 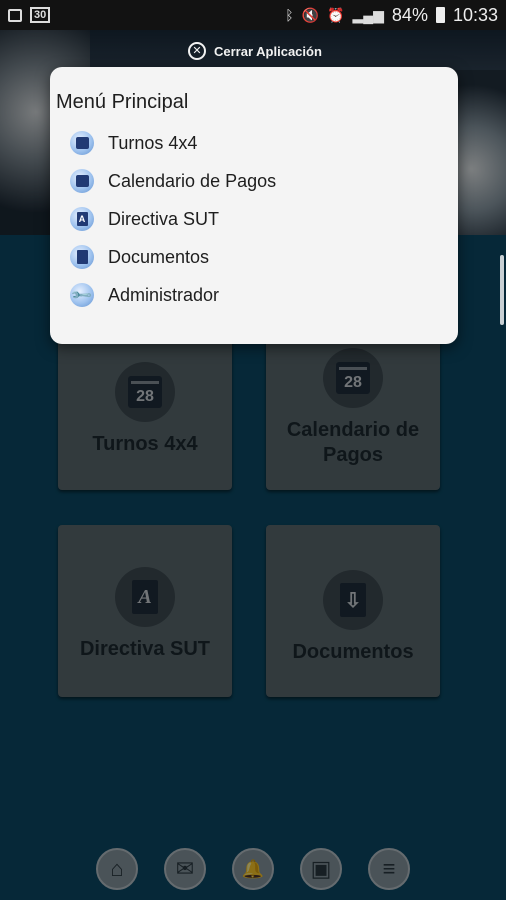 I want to click on menu-item-directiva-sut: A Directiva SUT, so click(x=257, y=219).